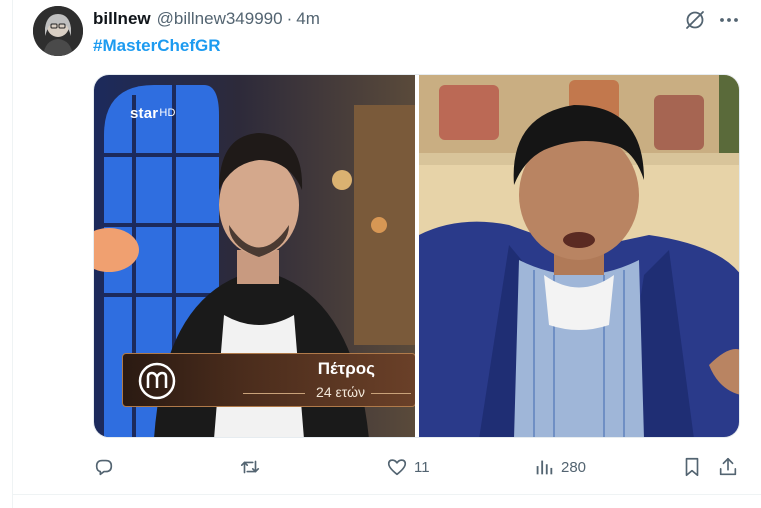 The width and height of the screenshot is (761, 508). I want to click on decor-line-right, so click(391, 393).